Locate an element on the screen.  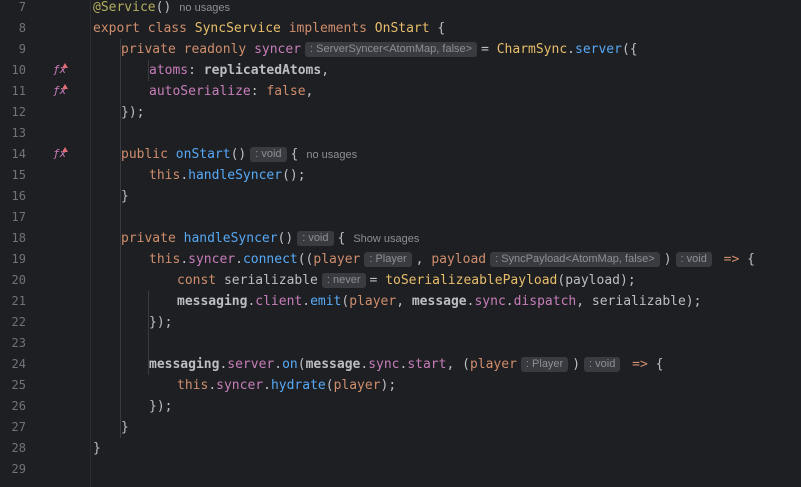
indent-guide is located at coordinates (120, 238).